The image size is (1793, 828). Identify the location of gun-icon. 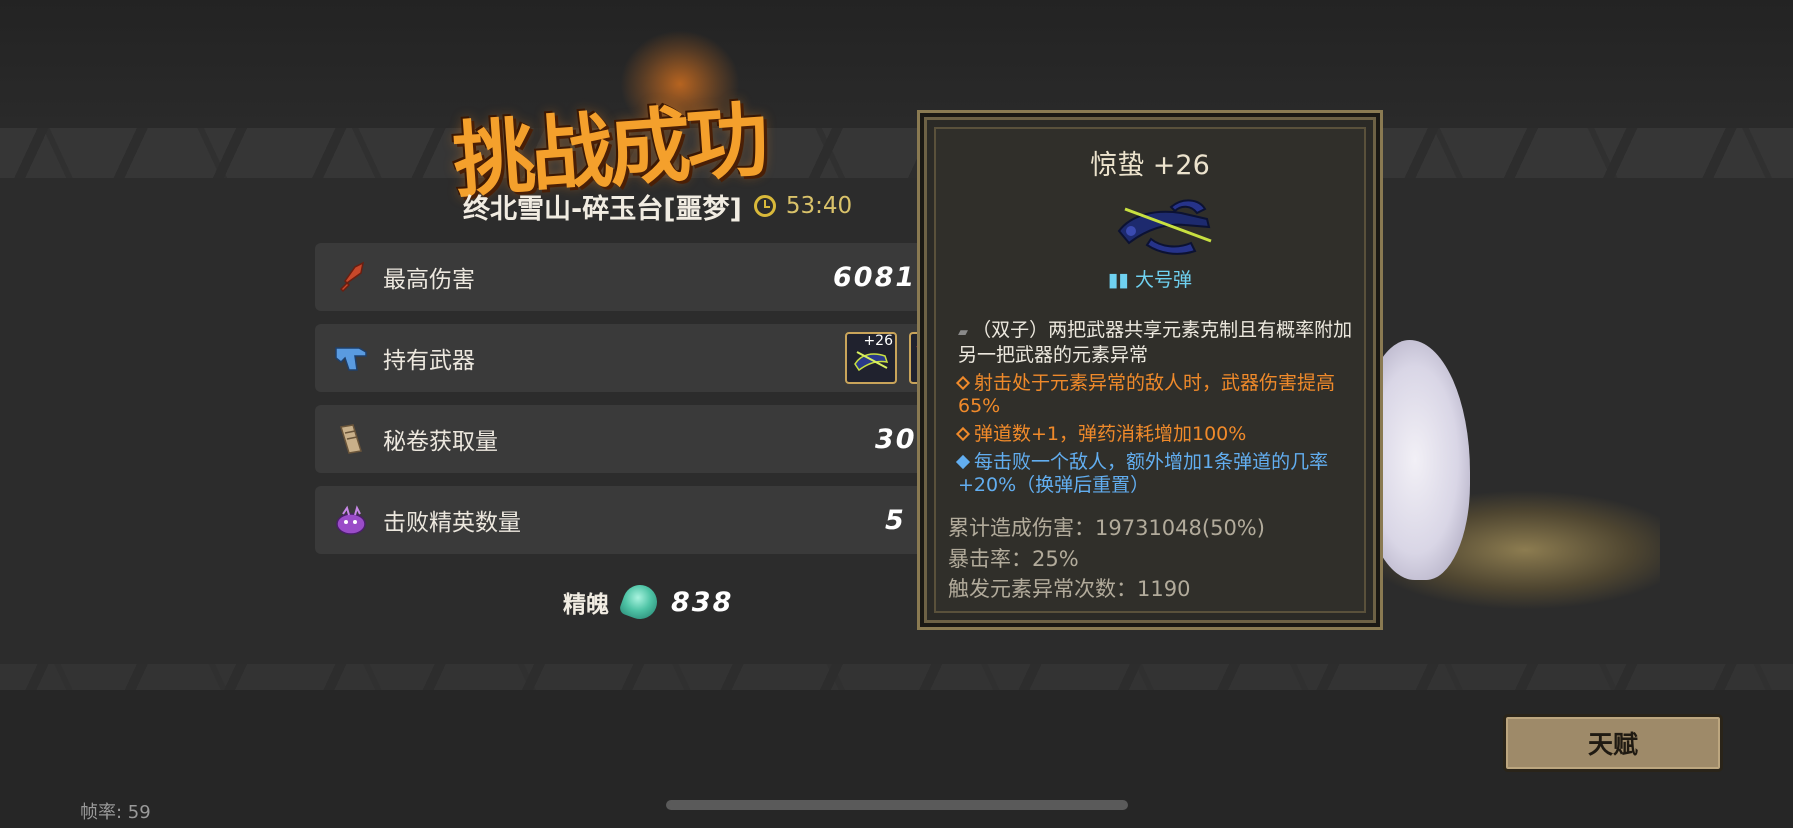
(351, 358).